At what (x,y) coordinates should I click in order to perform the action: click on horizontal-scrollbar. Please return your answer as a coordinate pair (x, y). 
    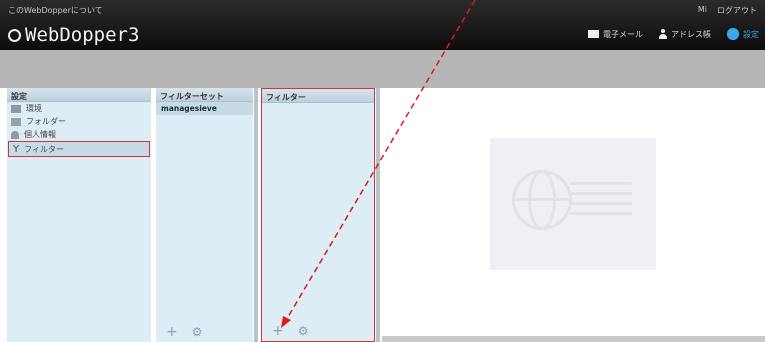
    Looking at the image, I should click on (573, 339).